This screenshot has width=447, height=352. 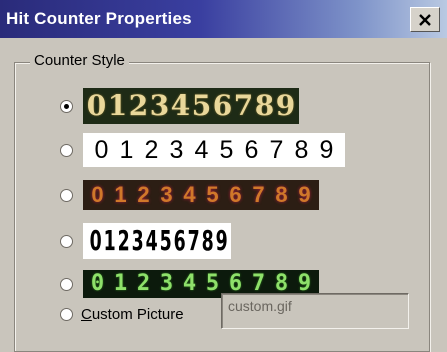 I want to click on custom-picture-option: Custom Picture, so click(x=122, y=314).